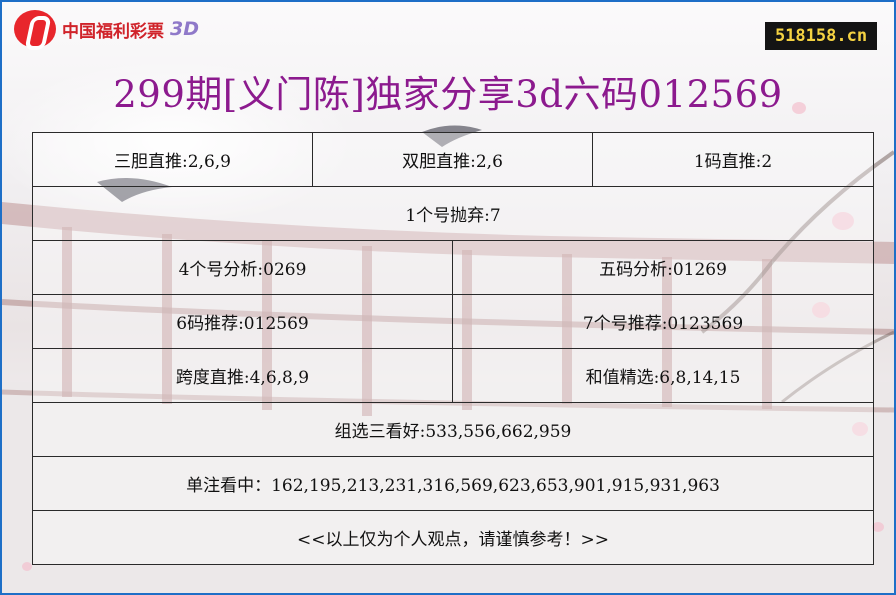 This screenshot has width=896, height=595. I want to click on disclaimer-cell: <<以上仅为个人观点，请谨慎参考！>>, so click(453, 537).